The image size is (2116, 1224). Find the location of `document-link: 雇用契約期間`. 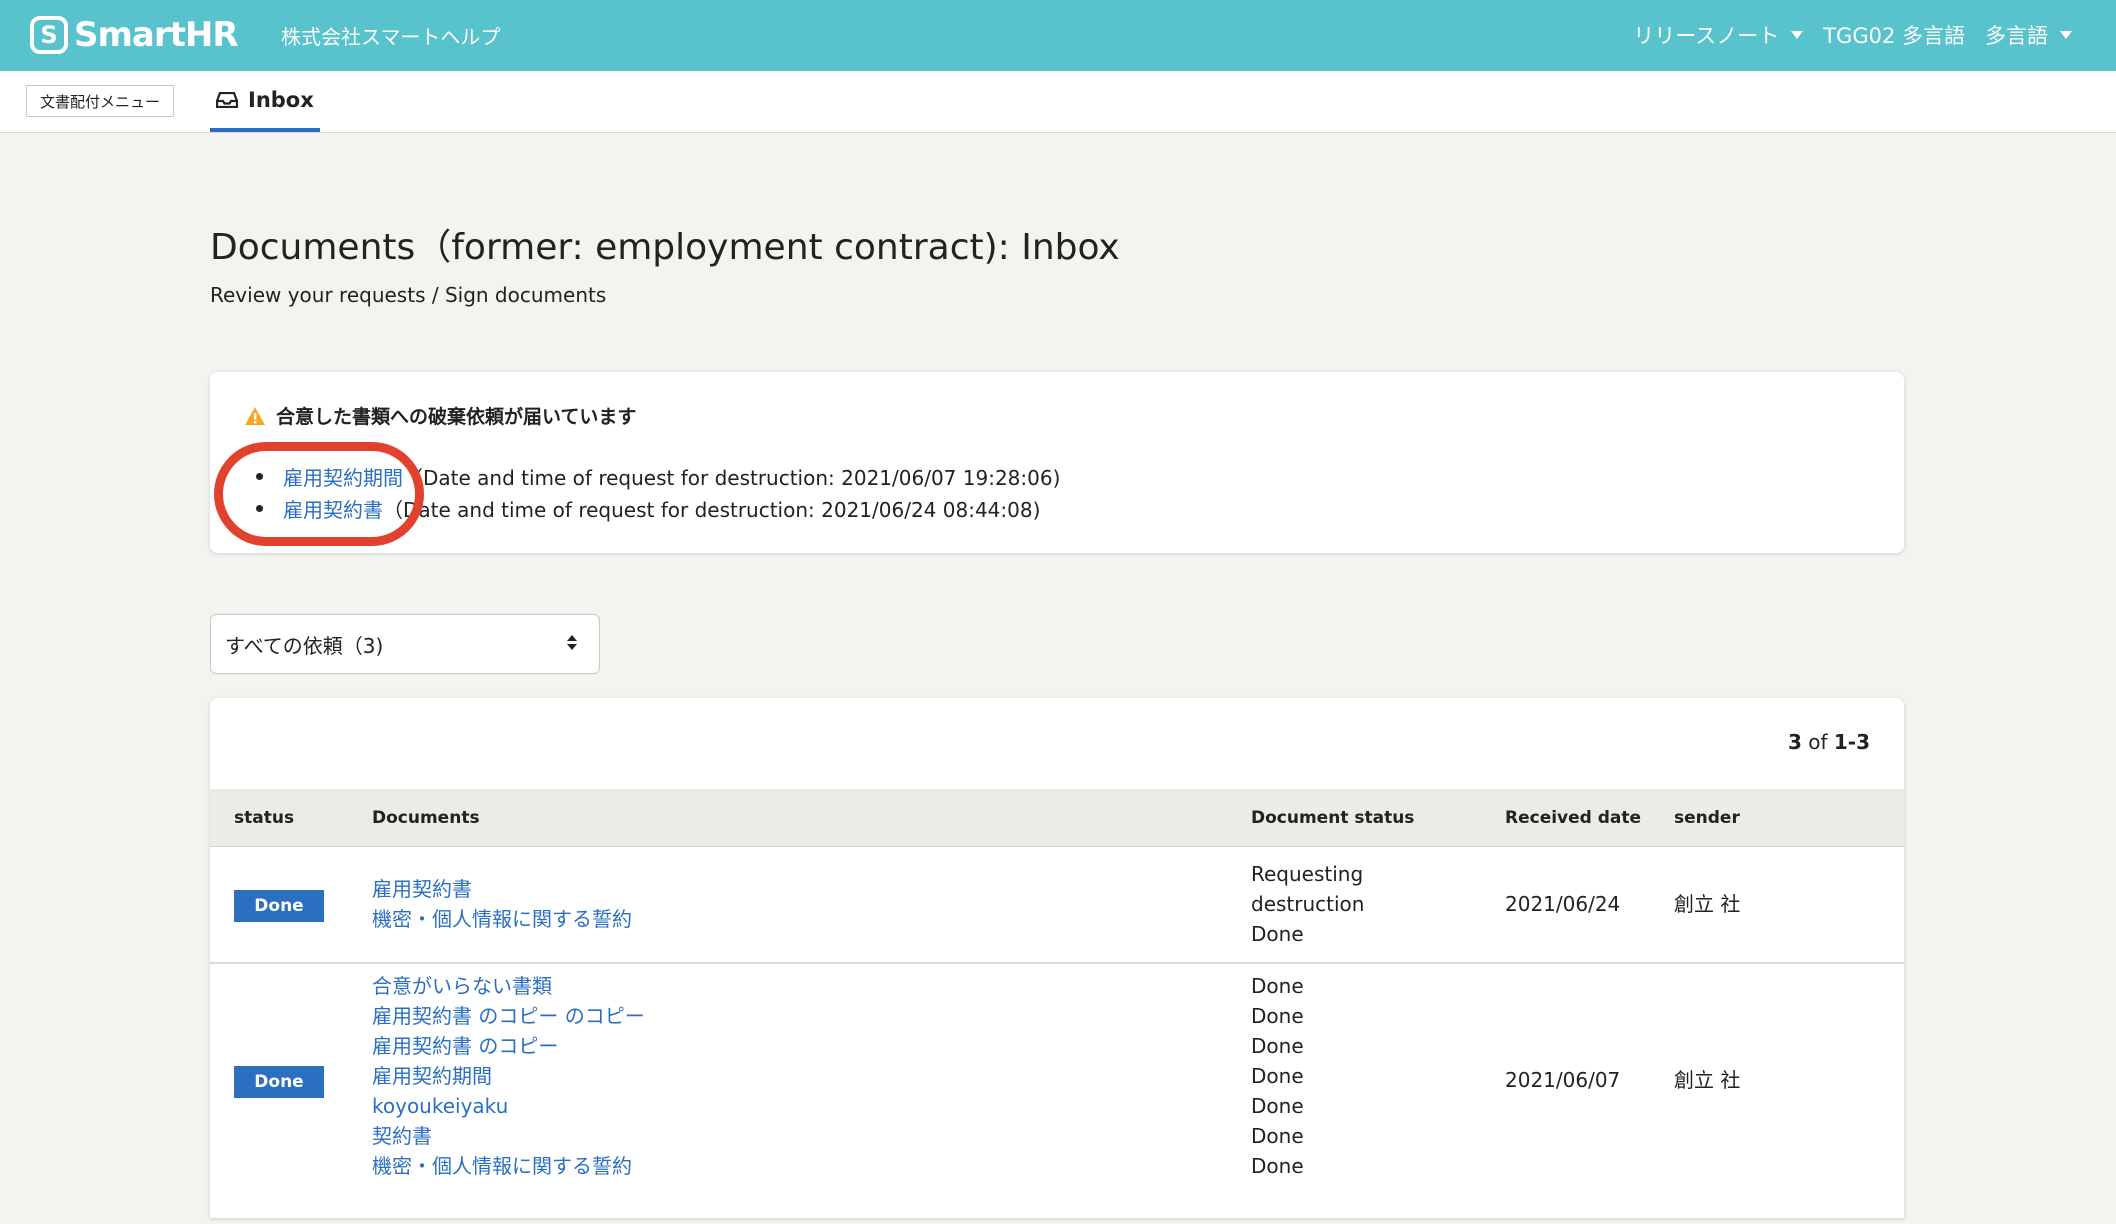

document-link: 雇用契約期間 is located at coordinates (508, 1076).